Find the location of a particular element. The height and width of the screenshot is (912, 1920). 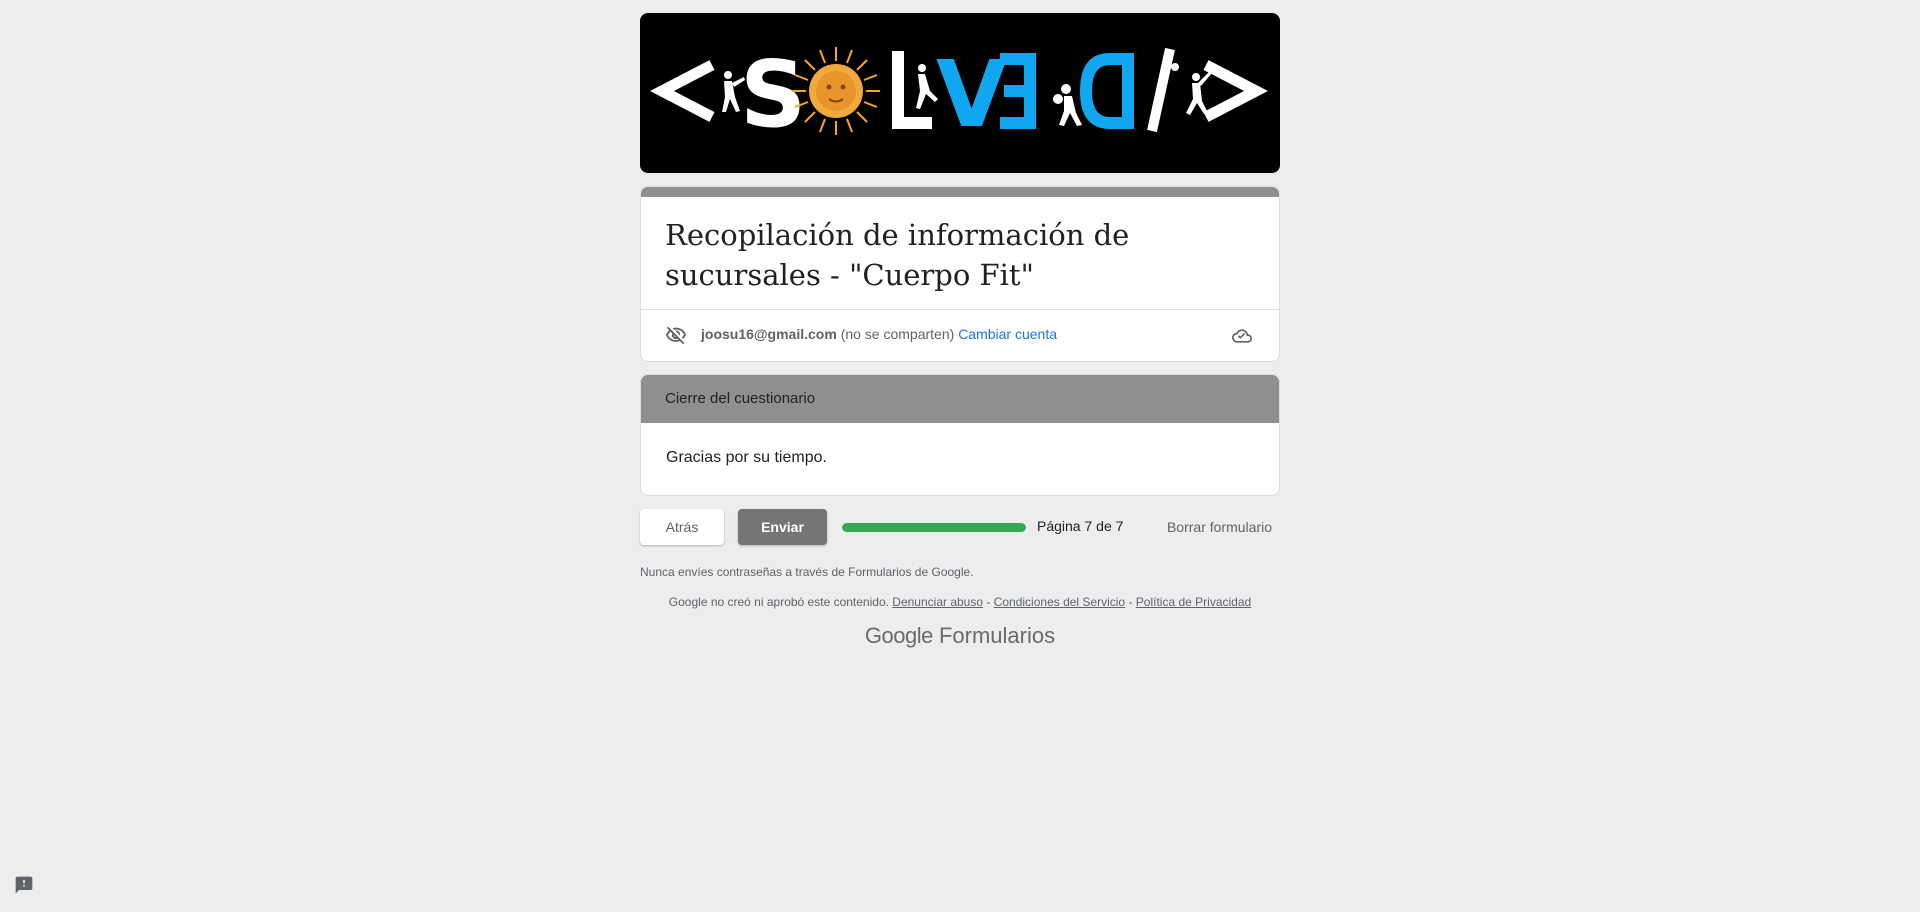

banner-logo-image: S V is located at coordinates (959, 94).